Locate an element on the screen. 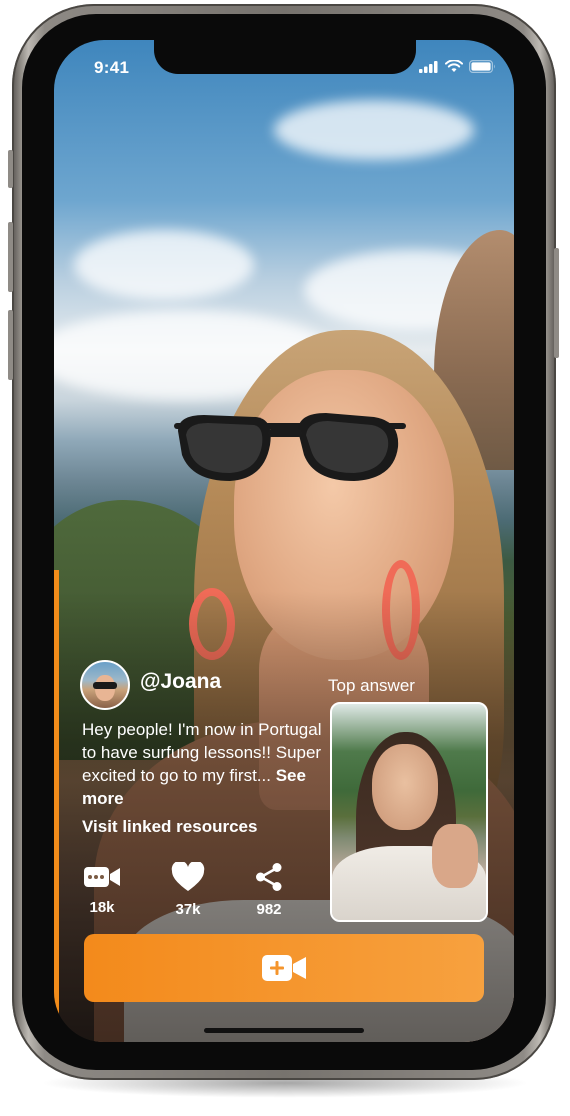 The image size is (570, 1116). user-avatar is located at coordinates (105, 685).